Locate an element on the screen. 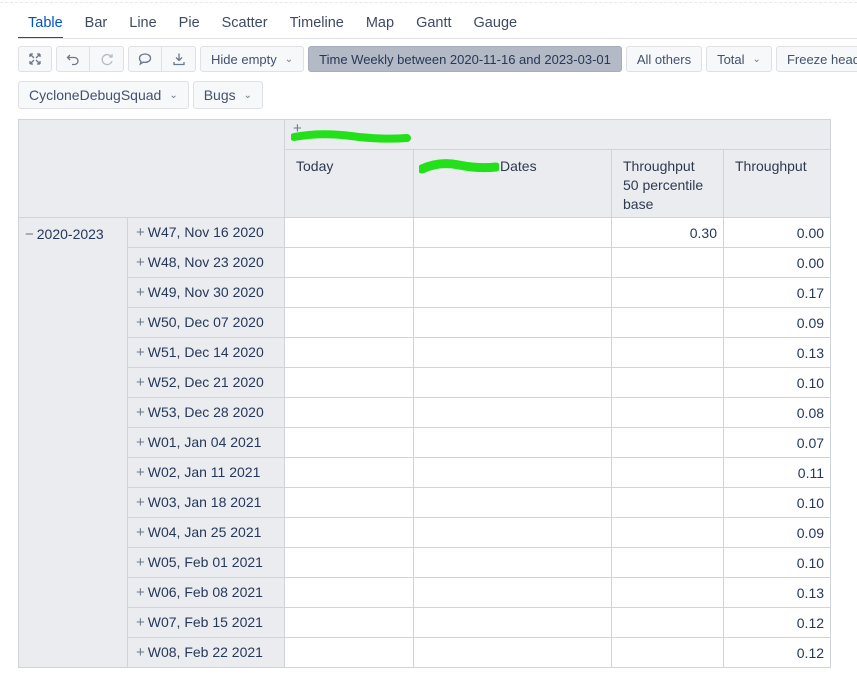 The image size is (857, 677). week-label: W01, Jan 04 2021 is located at coordinates (204, 442).